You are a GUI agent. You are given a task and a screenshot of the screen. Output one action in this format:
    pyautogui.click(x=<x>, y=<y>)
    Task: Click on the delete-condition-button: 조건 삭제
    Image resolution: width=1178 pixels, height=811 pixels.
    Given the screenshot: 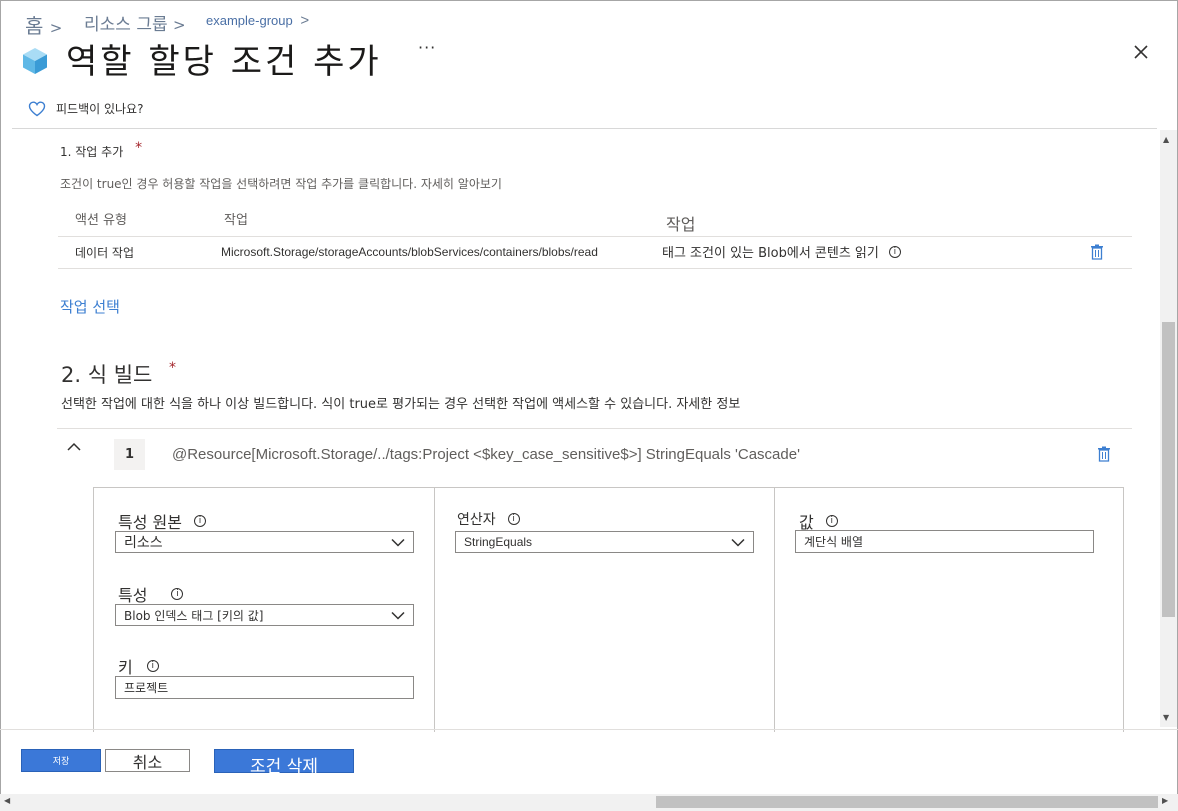 What is the action you would take?
    pyautogui.click(x=284, y=763)
    